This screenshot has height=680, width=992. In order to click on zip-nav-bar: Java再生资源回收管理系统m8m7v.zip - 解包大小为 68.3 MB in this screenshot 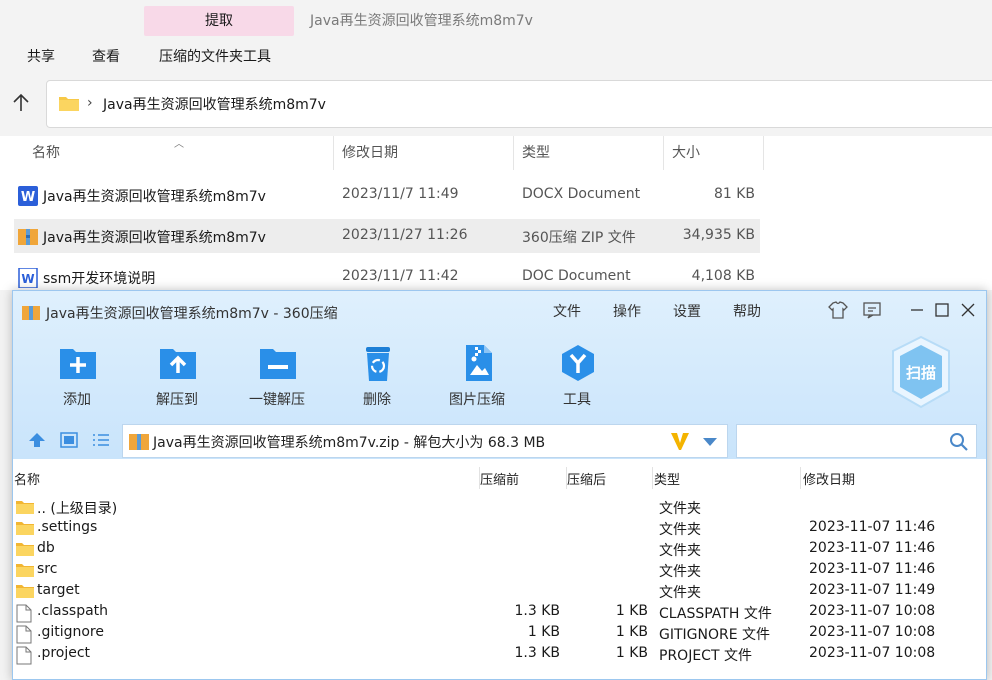, I will do `click(499, 439)`.